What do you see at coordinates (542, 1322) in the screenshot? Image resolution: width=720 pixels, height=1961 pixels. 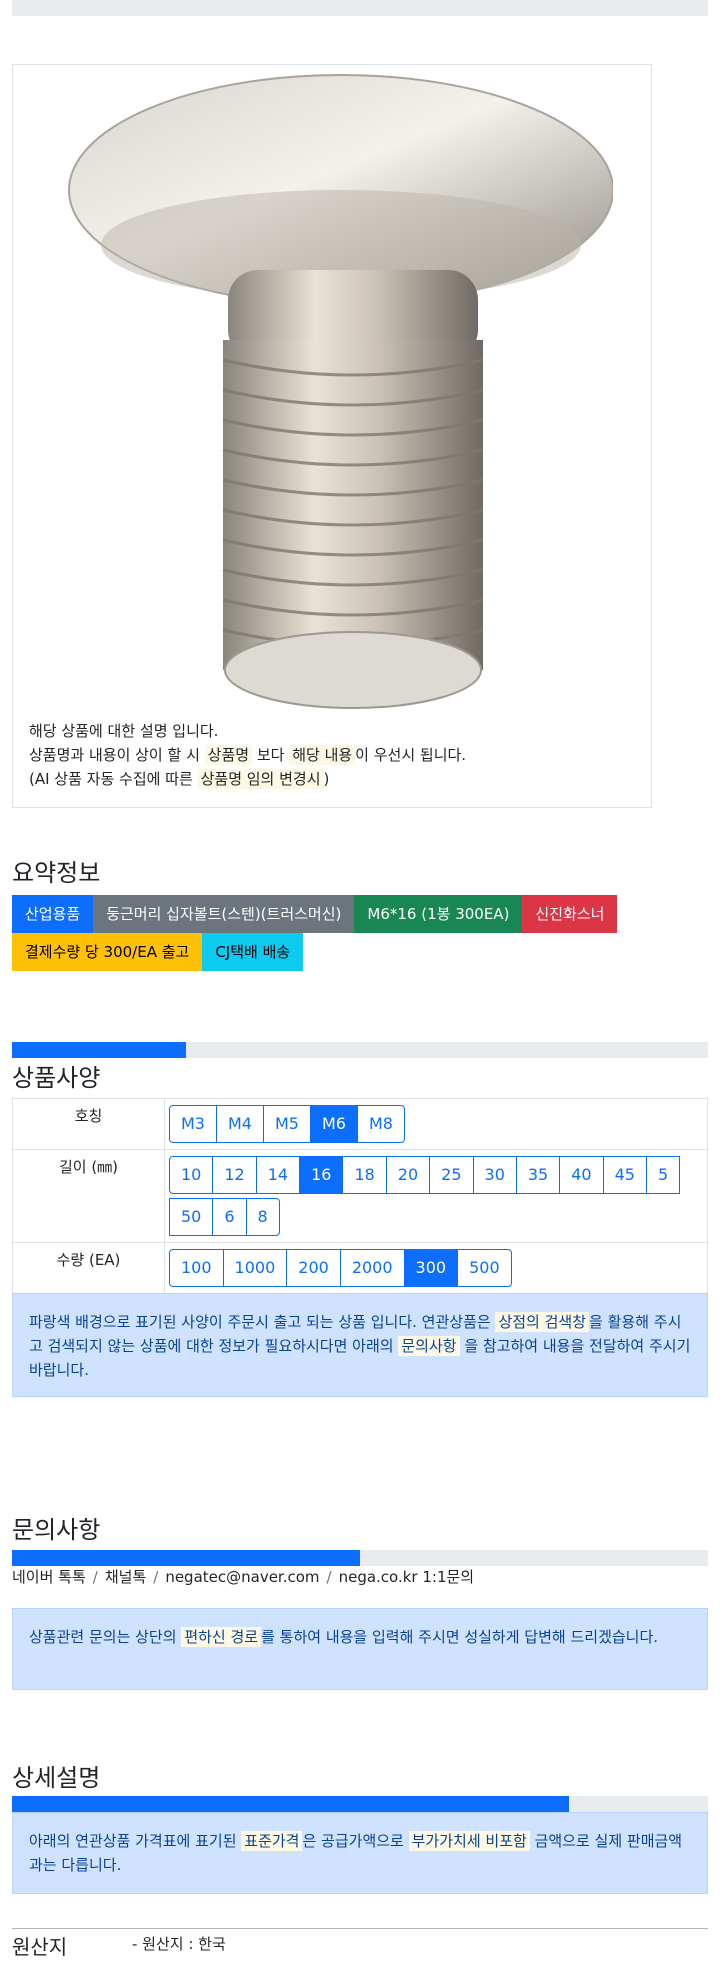 I see `highlight-search-box: 상점의 검색창` at bounding box center [542, 1322].